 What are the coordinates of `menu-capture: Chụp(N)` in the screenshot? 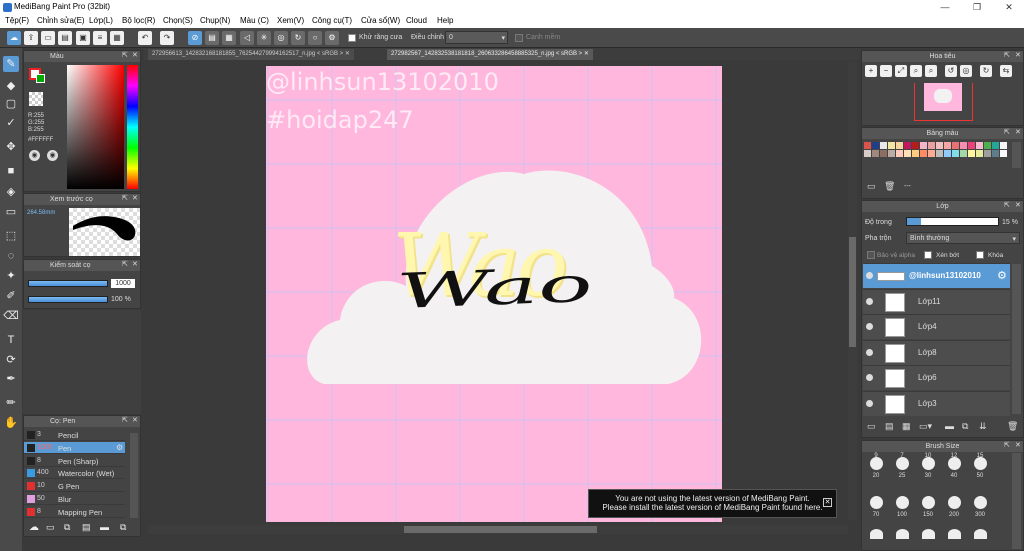 It's located at (215, 20).